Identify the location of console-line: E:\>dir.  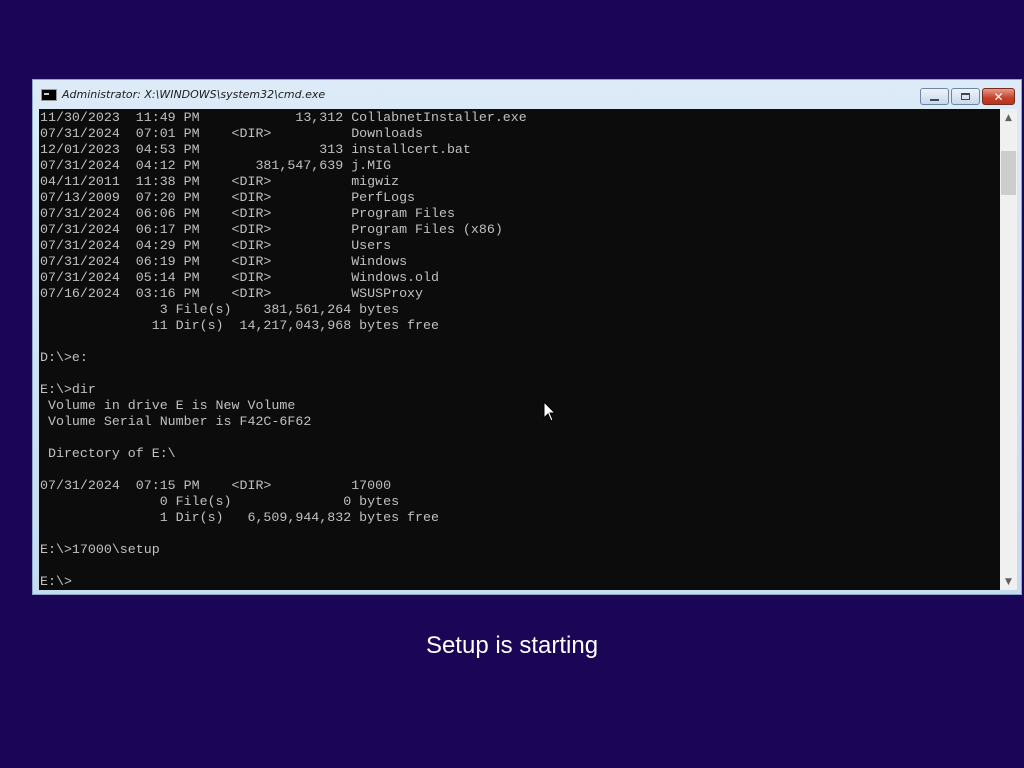
(68, 389).